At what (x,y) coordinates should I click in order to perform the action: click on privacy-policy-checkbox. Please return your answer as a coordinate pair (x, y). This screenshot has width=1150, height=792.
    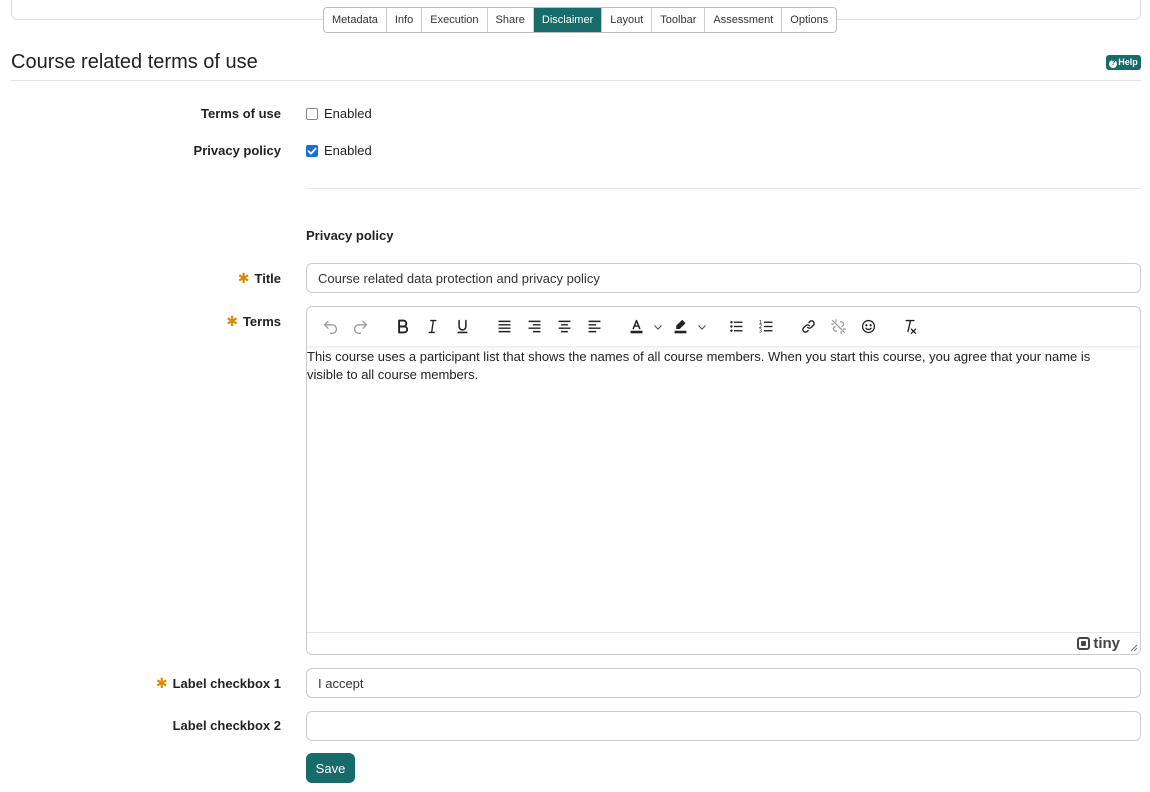
    Looking at the image, I should click on (312, 150).